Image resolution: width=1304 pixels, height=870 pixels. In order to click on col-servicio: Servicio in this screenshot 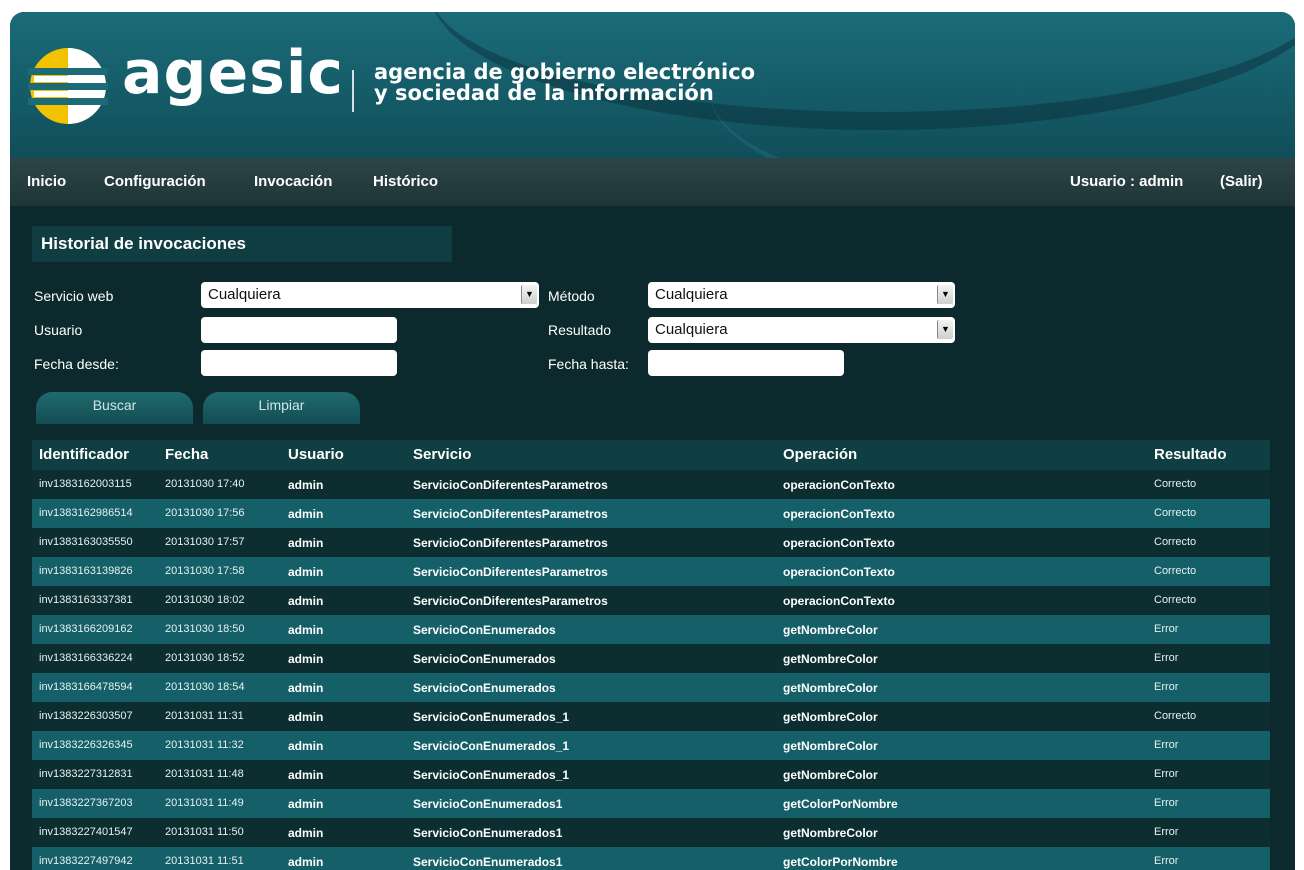, I will do `click(442, 454)`.